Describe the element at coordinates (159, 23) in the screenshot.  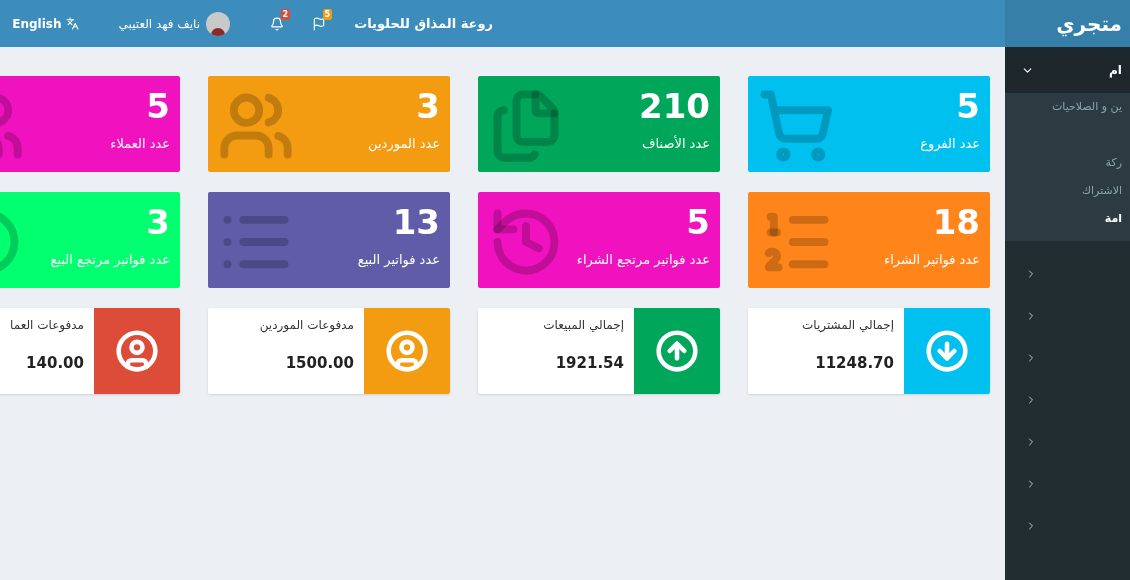
I see `user-name: نايف فهد العتيبي` at that location.